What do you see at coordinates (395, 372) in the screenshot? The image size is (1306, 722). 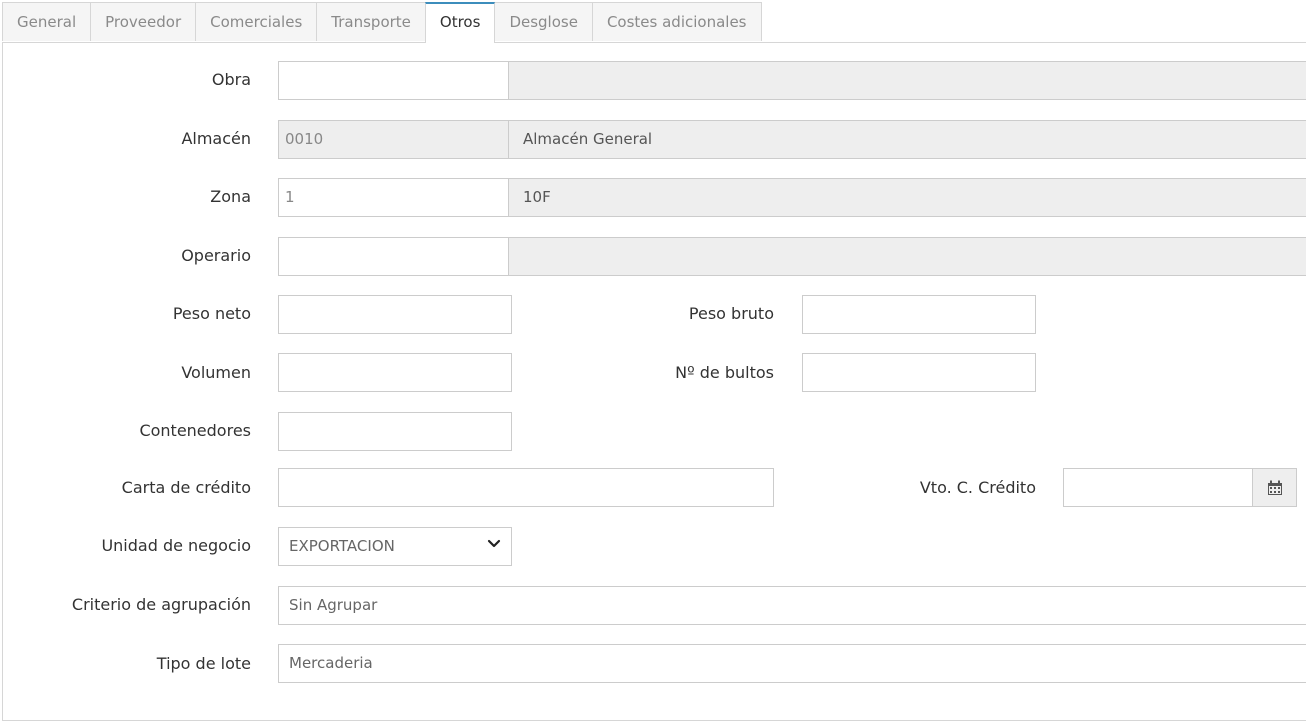 I see `volumen-input` at bounding box center [395, 372].